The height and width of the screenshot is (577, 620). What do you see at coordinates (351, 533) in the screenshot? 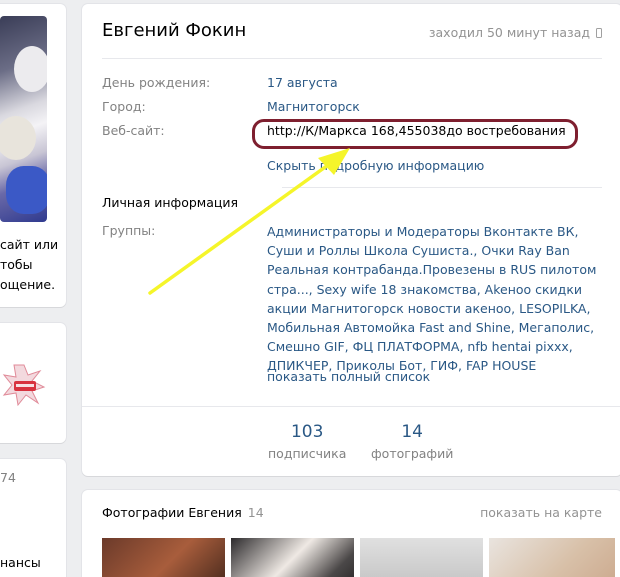
I see `photos-card: Фотографии Евгения 14 показать на карте` at bounding box center [351, 533].